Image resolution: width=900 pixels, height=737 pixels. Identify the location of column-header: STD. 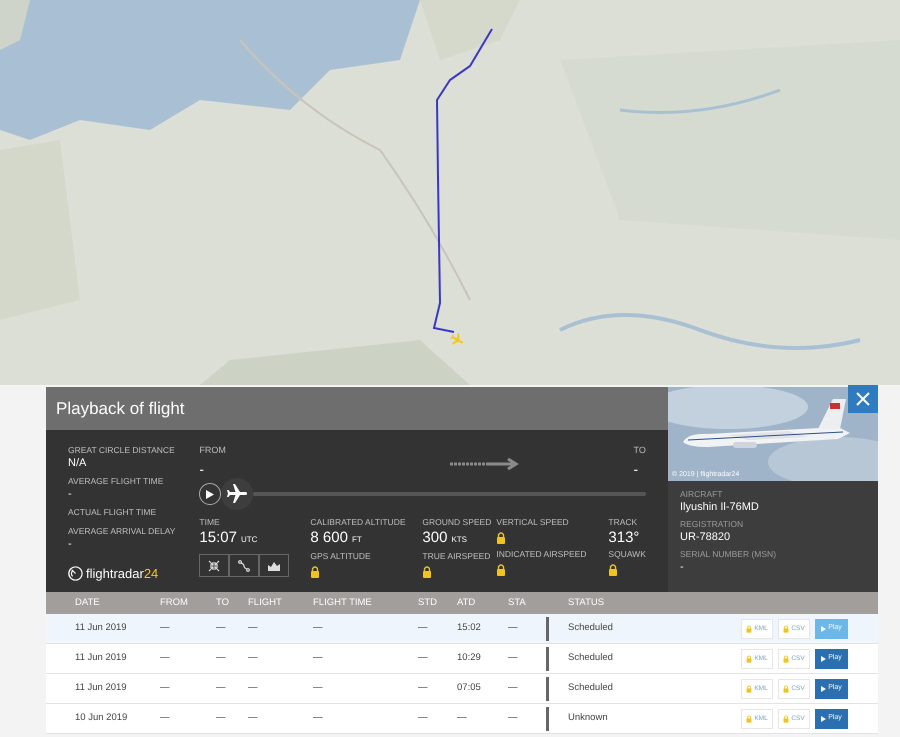
(428, 603).